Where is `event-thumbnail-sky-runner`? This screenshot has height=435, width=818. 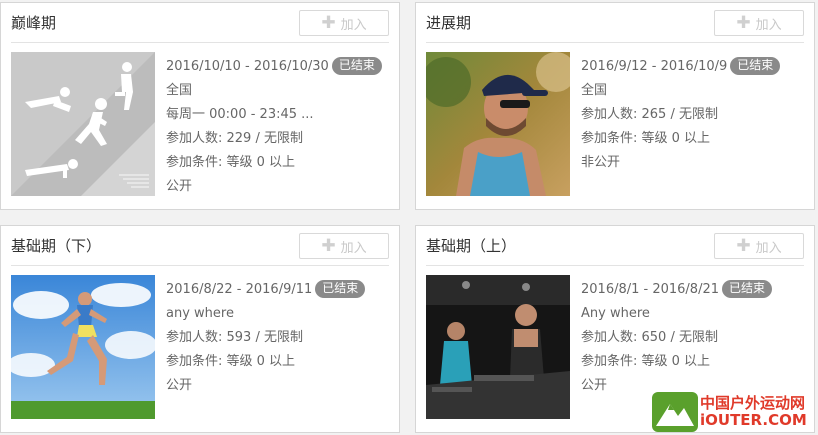 event-thumbnail-sky-runner is located at coordinates (83, 347).